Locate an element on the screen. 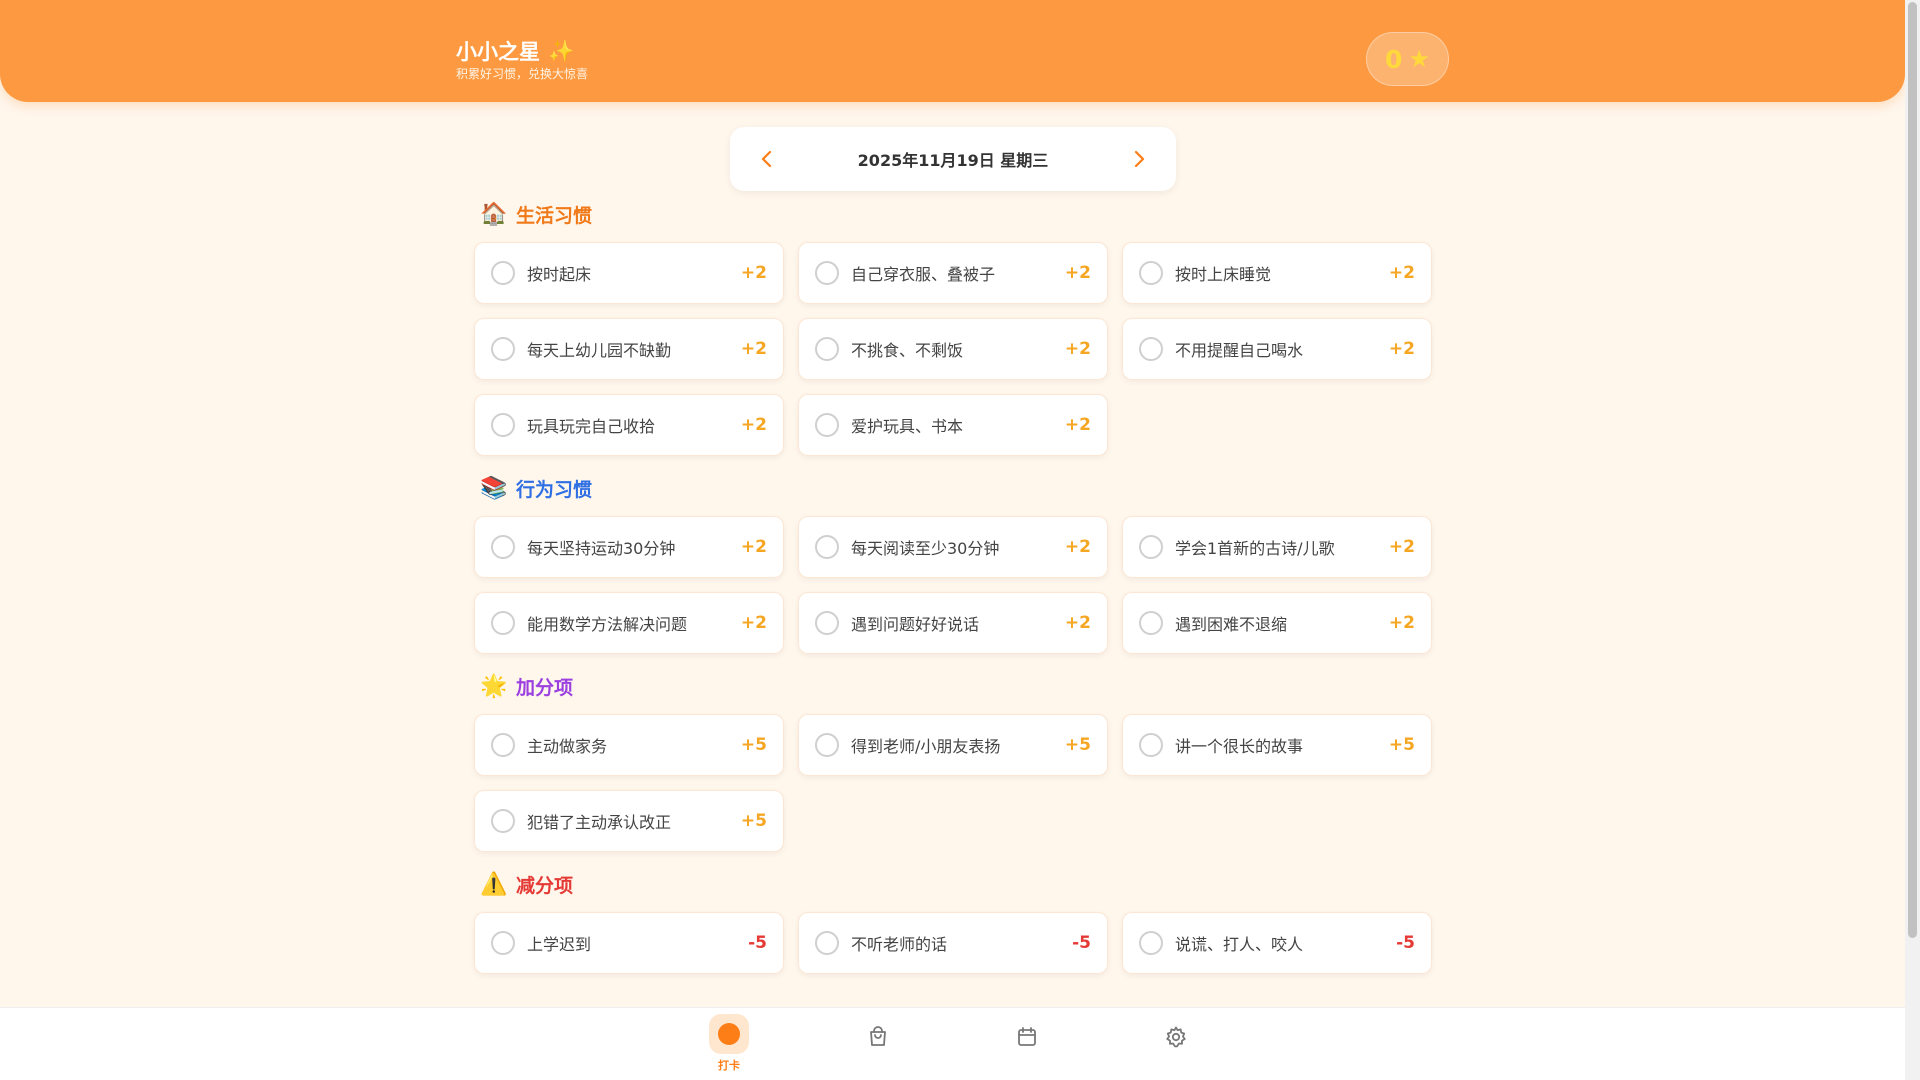 This screenshot has height=1080, width=1920. habit-name: 上学迟到 is located at coordinates (559, 944).